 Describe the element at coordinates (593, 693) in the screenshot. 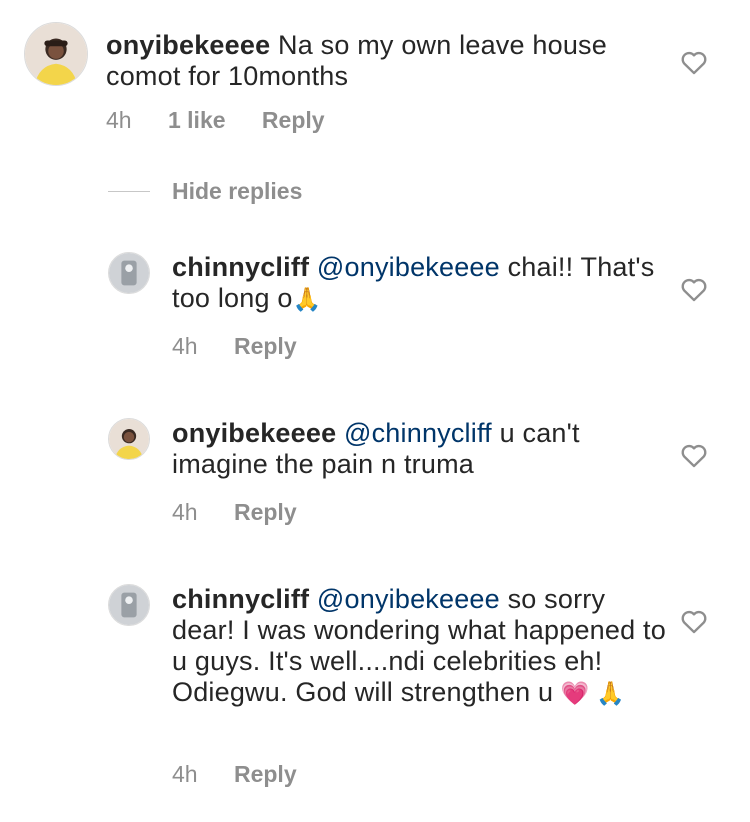

I see `reply-emoji: 💗 🙏` at that location.